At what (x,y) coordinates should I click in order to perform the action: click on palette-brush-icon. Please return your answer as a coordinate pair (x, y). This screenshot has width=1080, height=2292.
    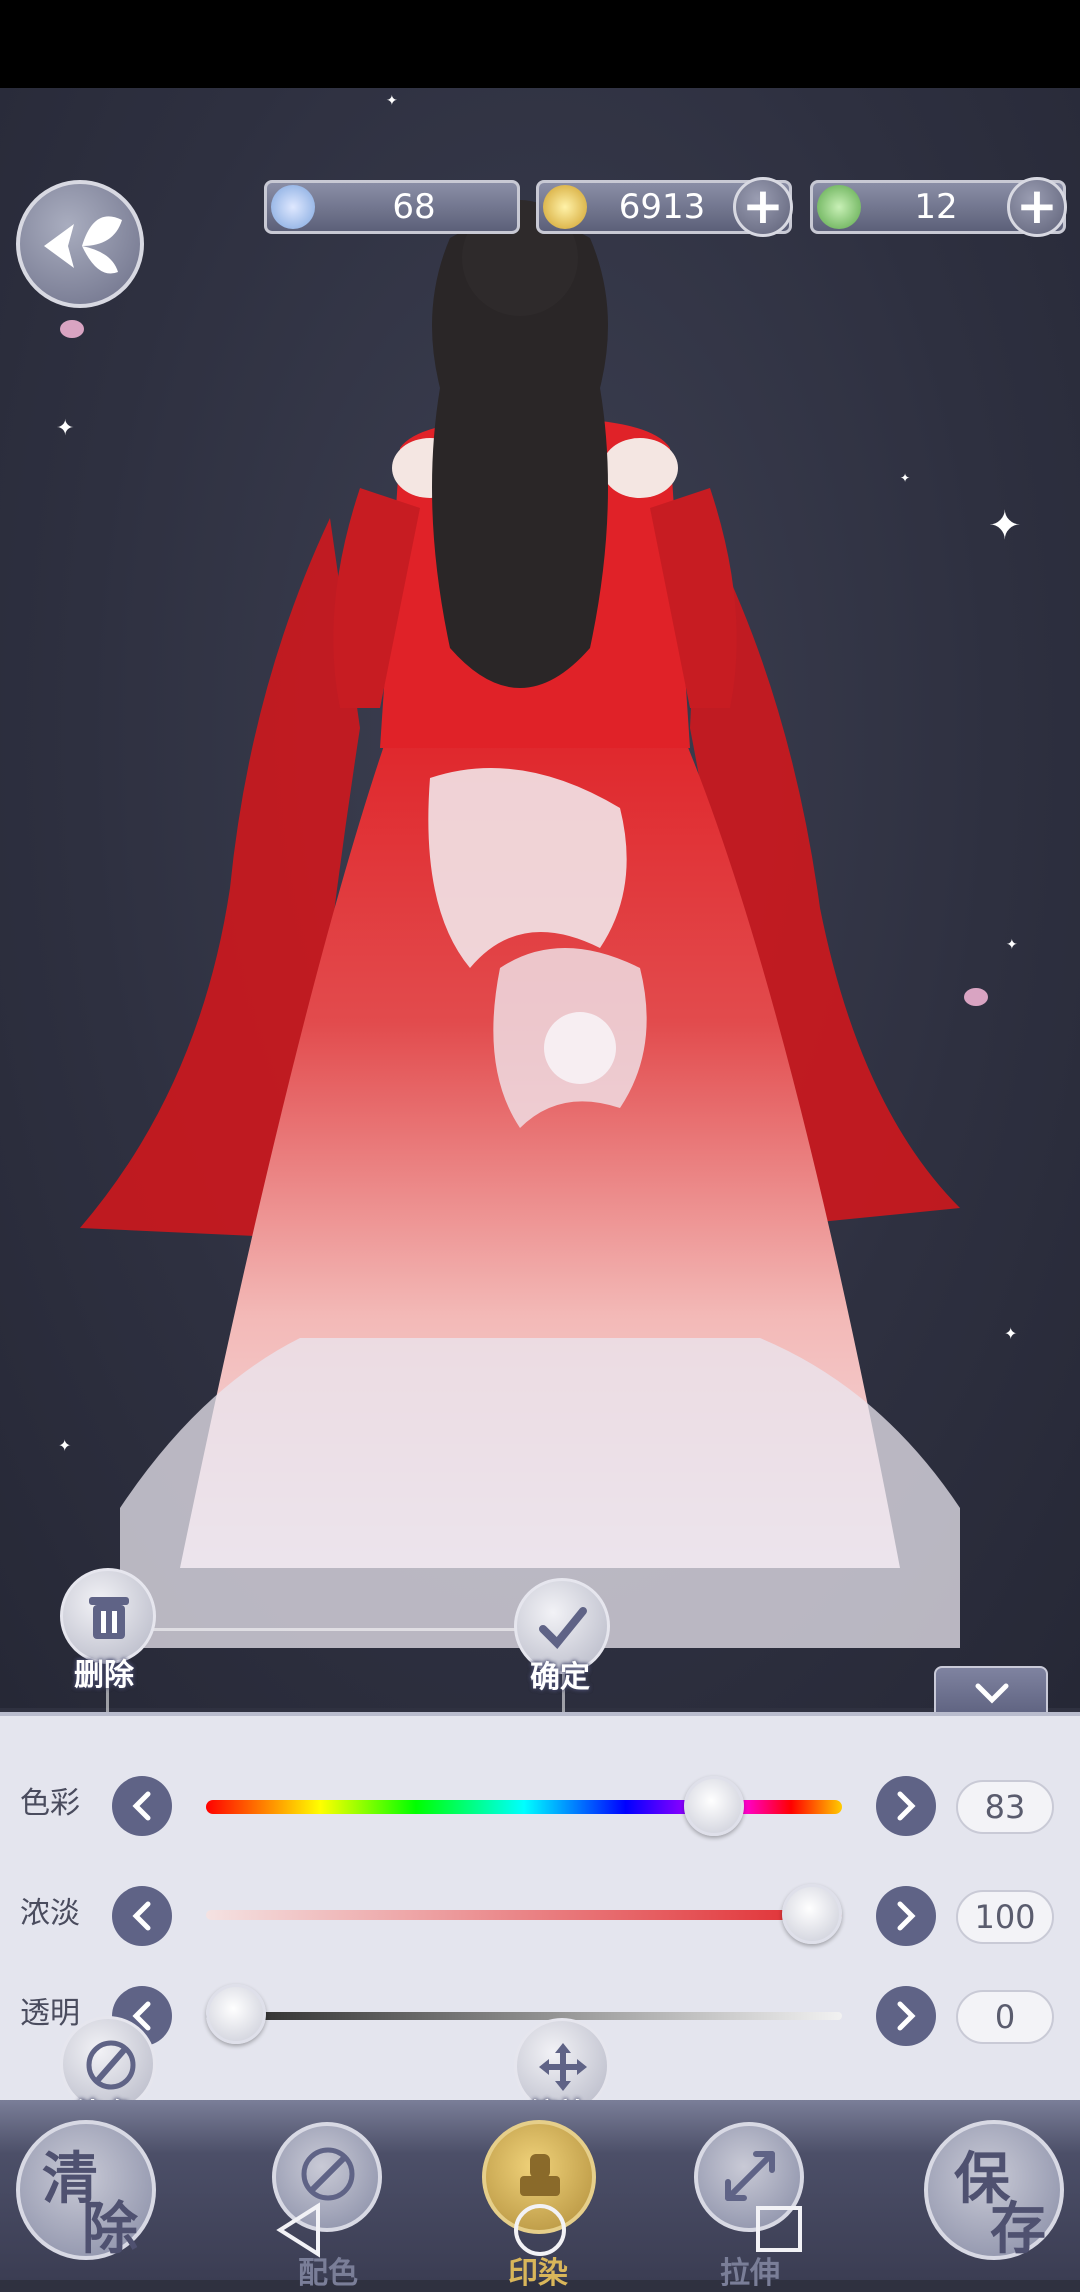
    Looking at the image, I should click on (328, 2174).